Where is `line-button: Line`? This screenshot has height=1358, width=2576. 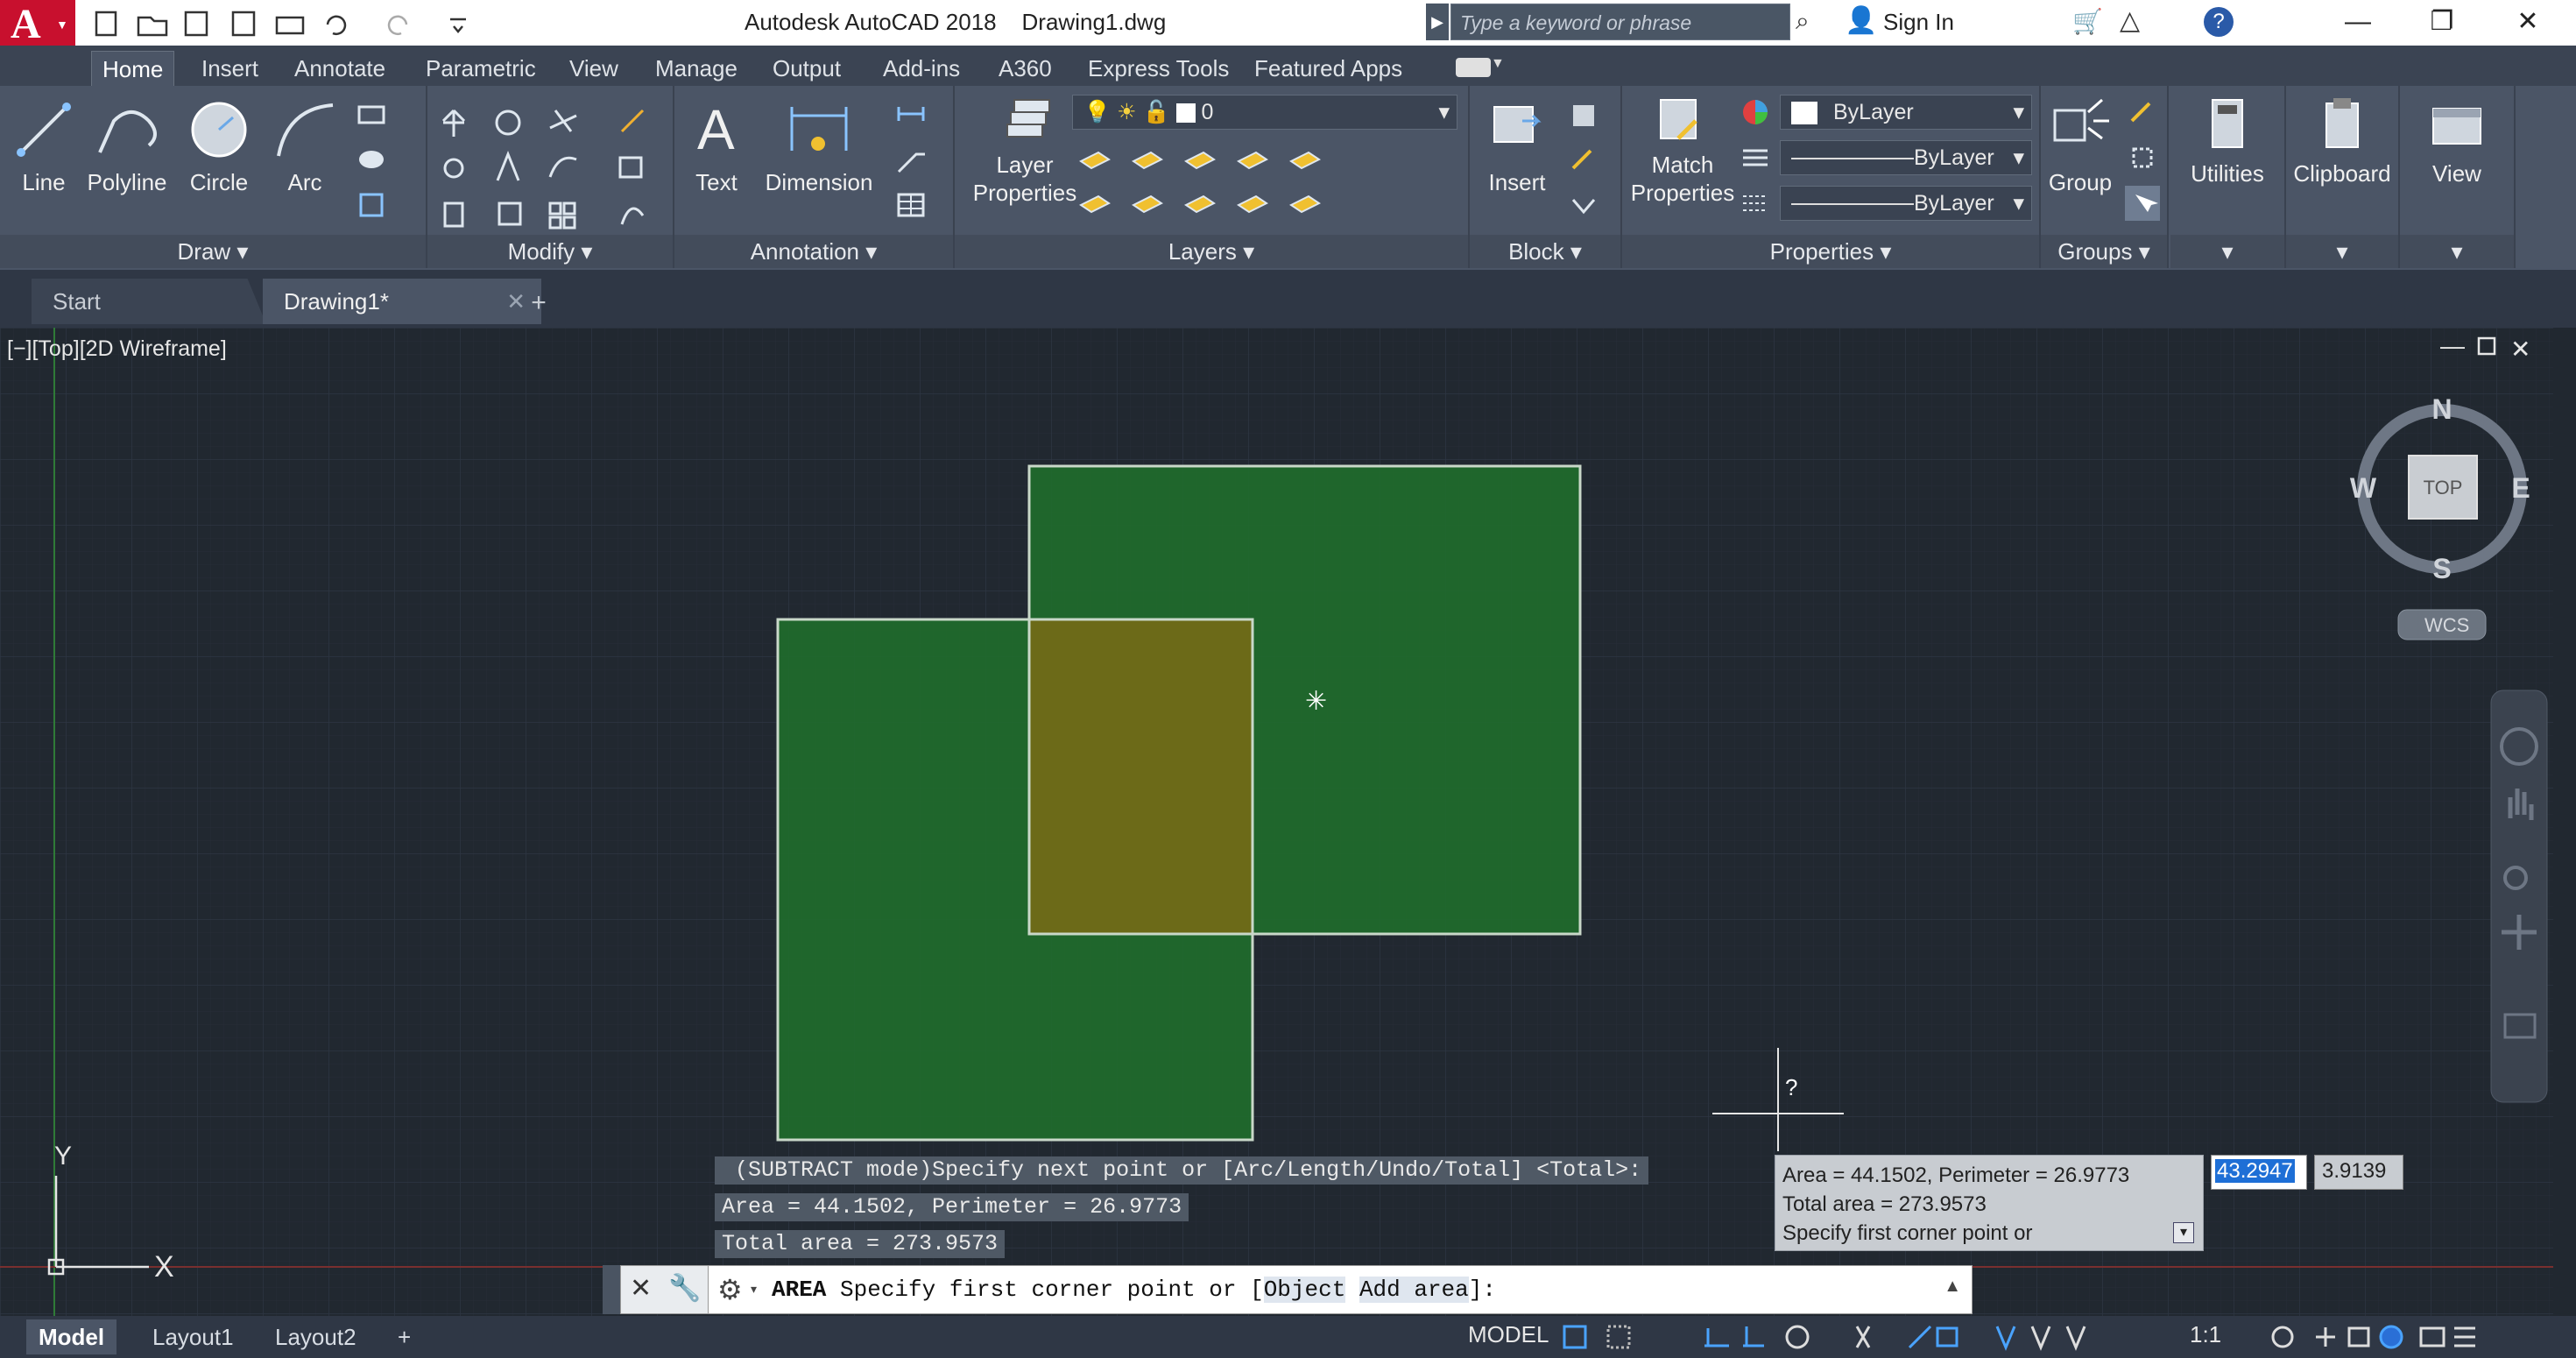
line-button: Line is located at coordinates (44, 145).